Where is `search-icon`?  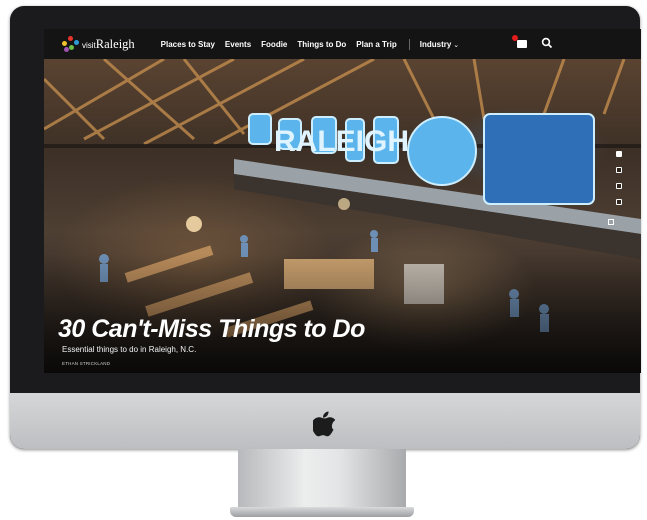 search-icon is located at coordinates (547, 43).